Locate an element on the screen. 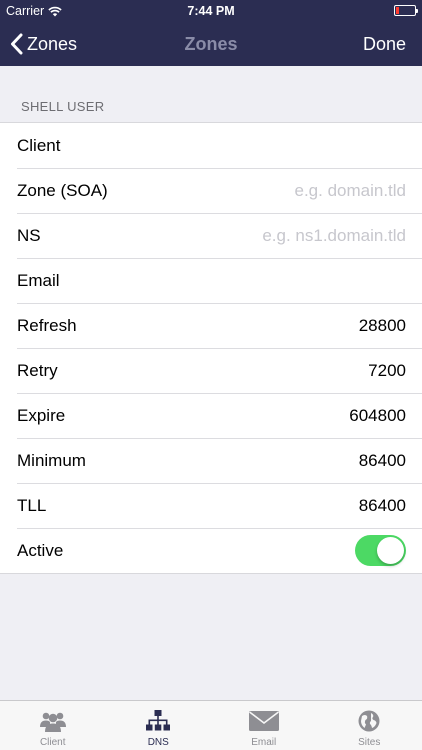  tab-dns: DNS is located at coordinates (159, 725).